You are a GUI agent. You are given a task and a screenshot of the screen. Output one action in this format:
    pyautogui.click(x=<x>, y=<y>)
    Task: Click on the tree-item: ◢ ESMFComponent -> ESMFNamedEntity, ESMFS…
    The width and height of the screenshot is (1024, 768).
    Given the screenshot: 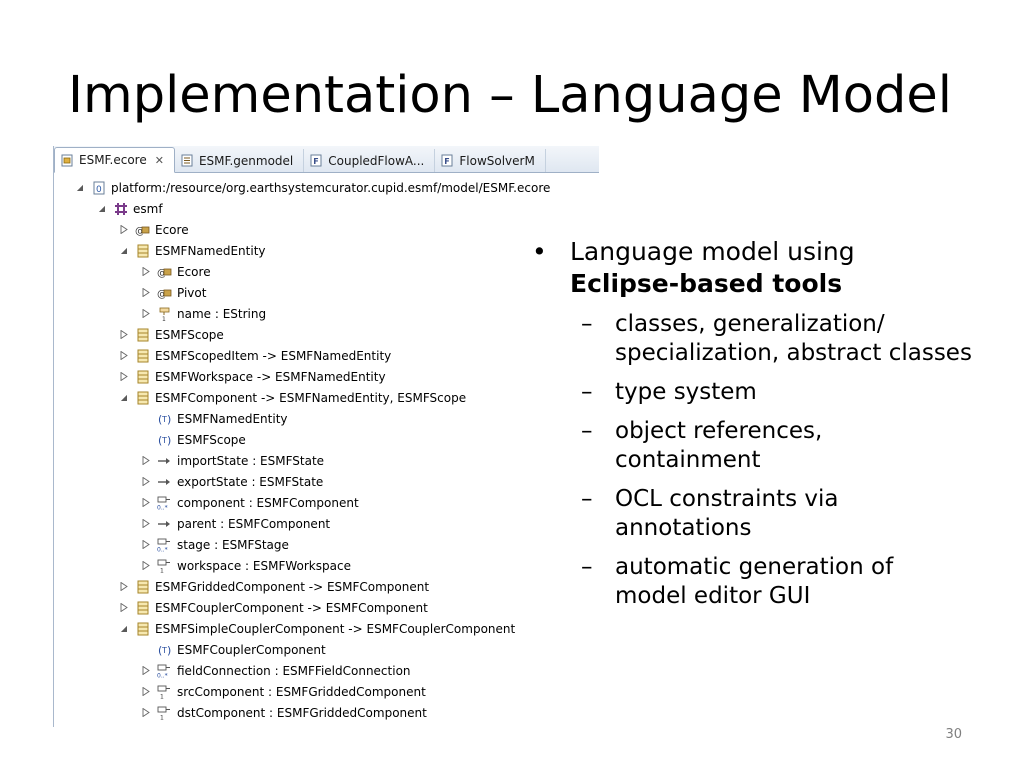 What is the action you would take?
    pyautogui.click(x=326, y=397)
    